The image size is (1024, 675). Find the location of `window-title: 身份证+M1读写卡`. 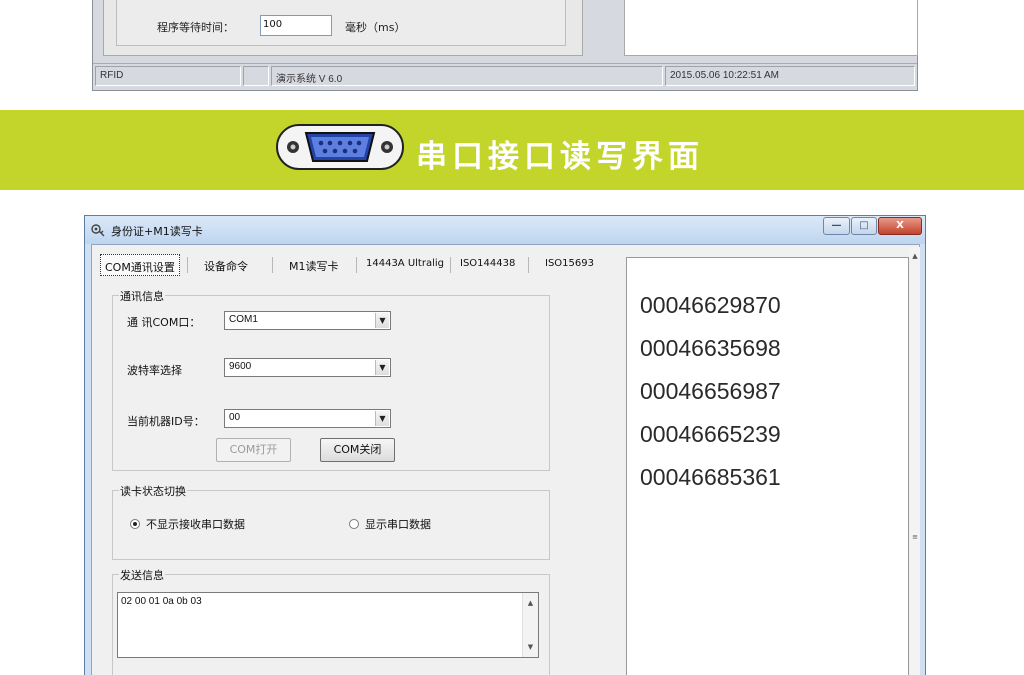

window-title: 身份证+M1读写卡 is located at coordinates (157, 231).